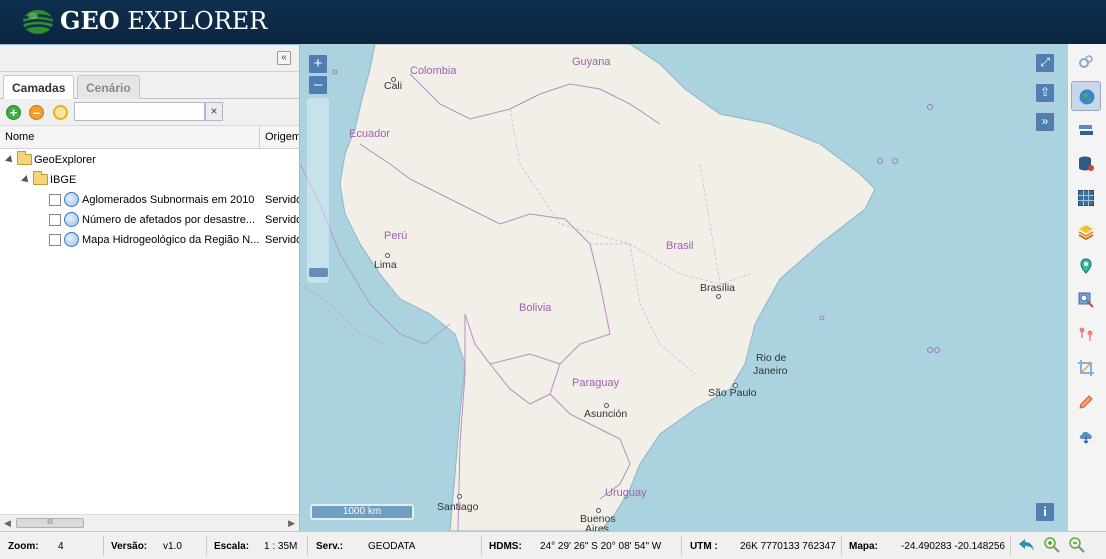 The width and height of the screenshot is (1106, 559). Describe the element at coordinates (553, 22) in the screenshot. I see `app-header: GEO EXPLORER` at that location.